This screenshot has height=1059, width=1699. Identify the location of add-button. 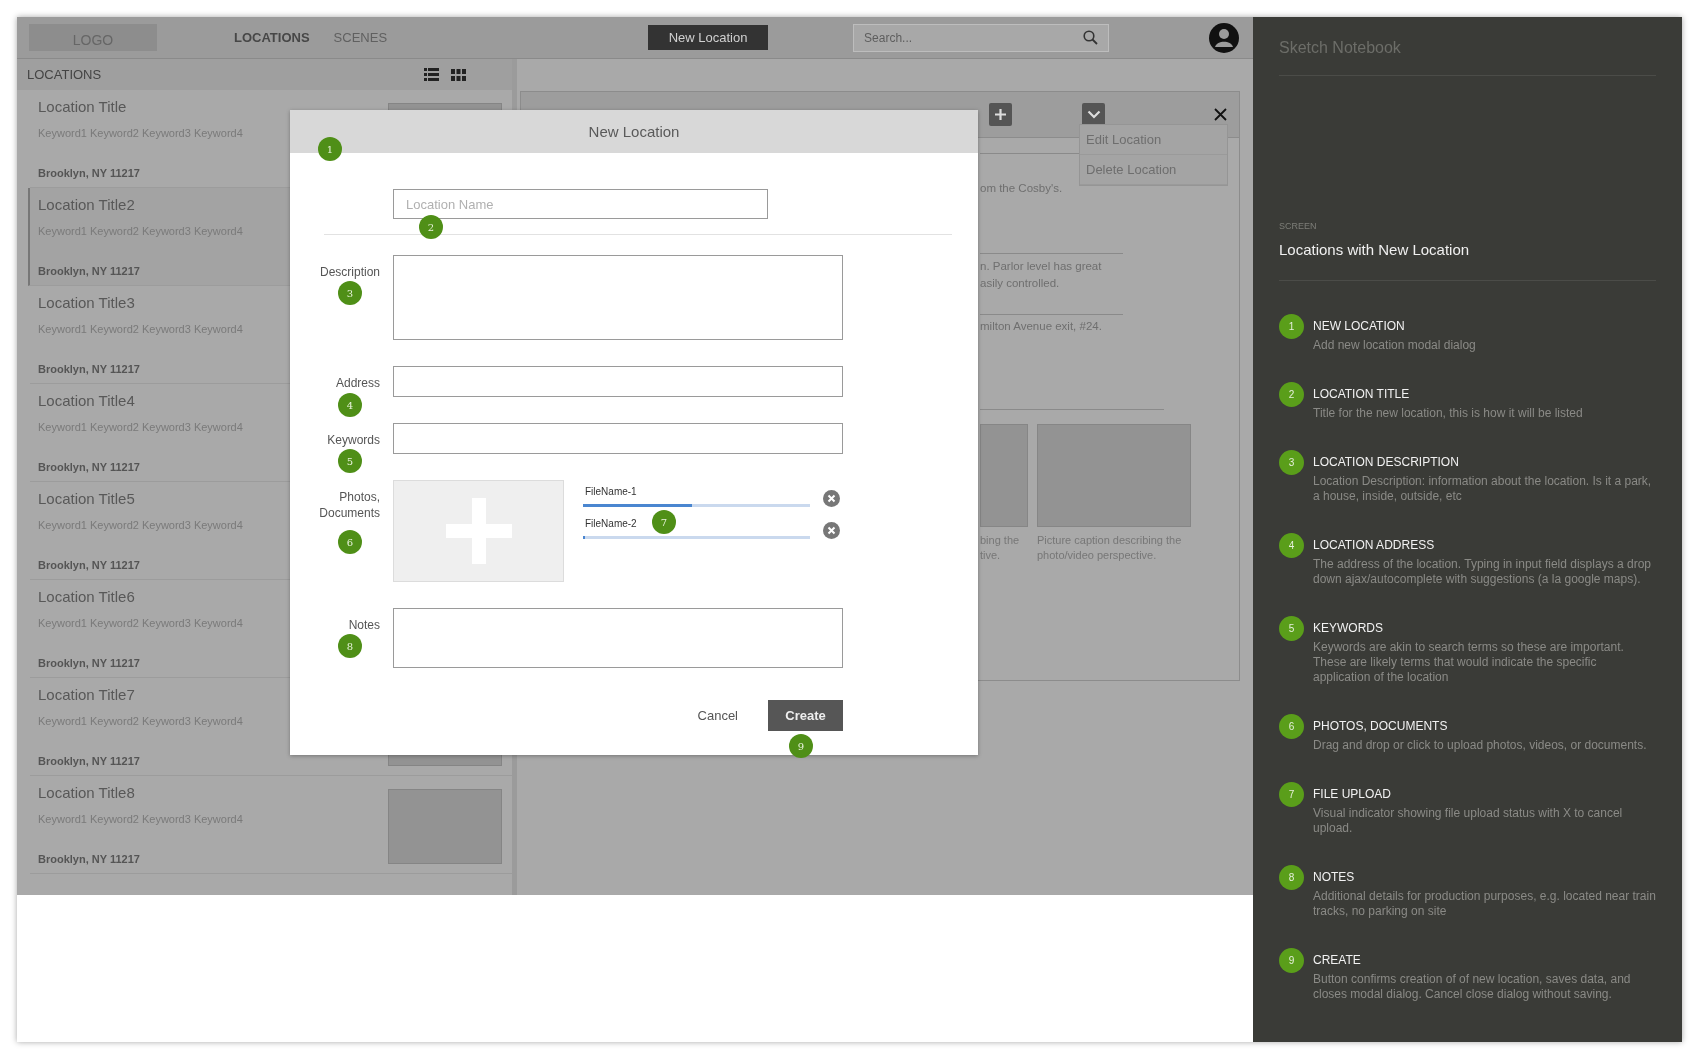
(1000, 114).